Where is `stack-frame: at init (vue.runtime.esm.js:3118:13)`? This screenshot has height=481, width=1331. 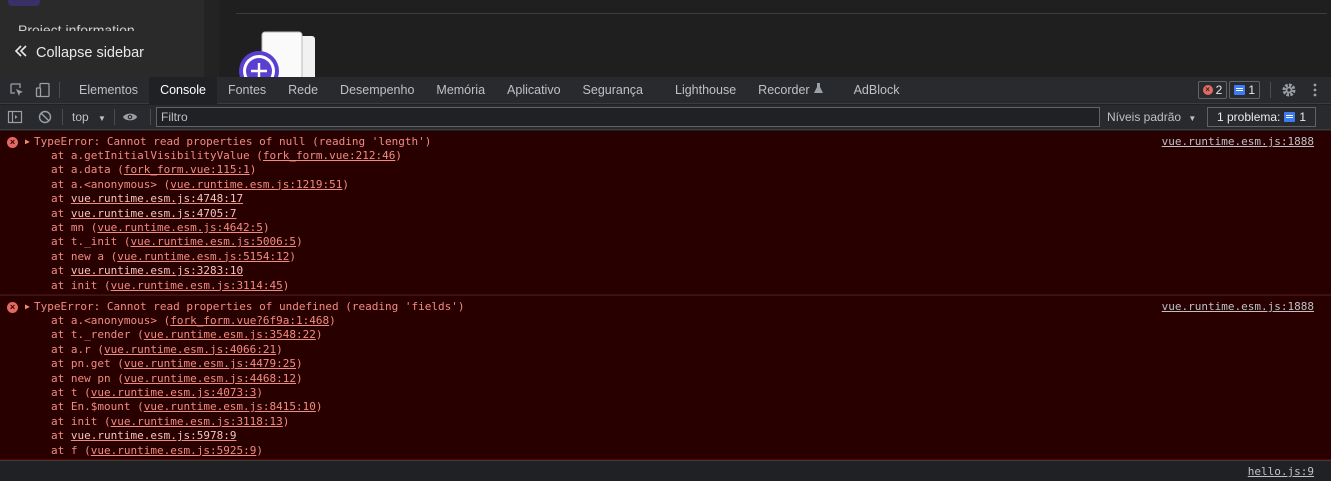 stack-frame: at init (vue.runtime.esm.js:3118:13) is located at coordinates (193, 422).